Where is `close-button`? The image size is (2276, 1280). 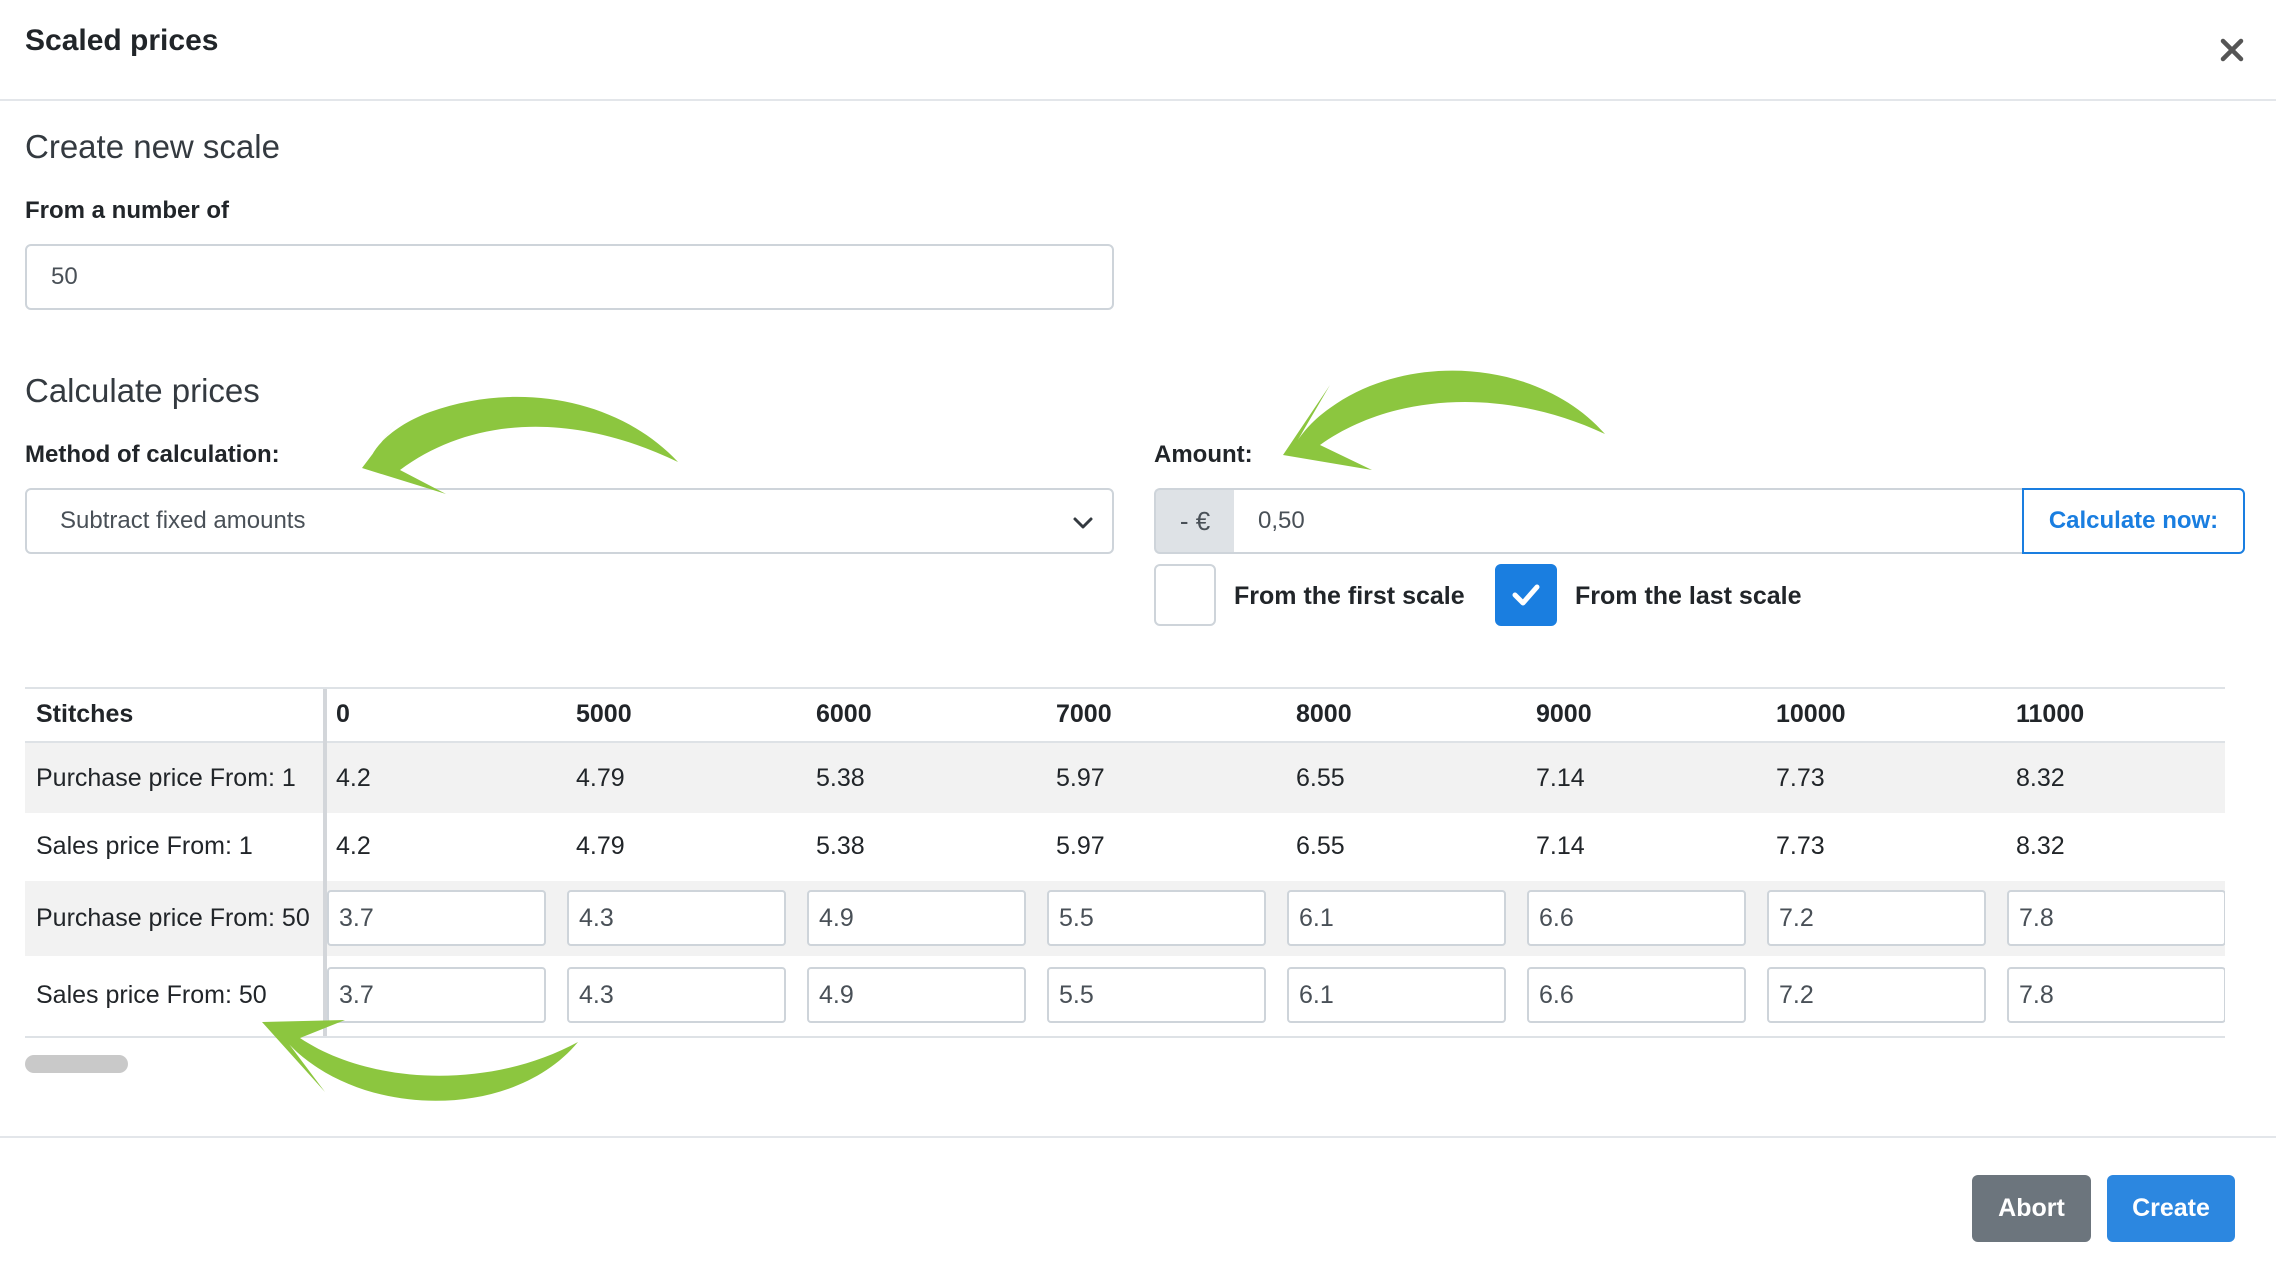 close-button is located at coordinates (2232, 50).